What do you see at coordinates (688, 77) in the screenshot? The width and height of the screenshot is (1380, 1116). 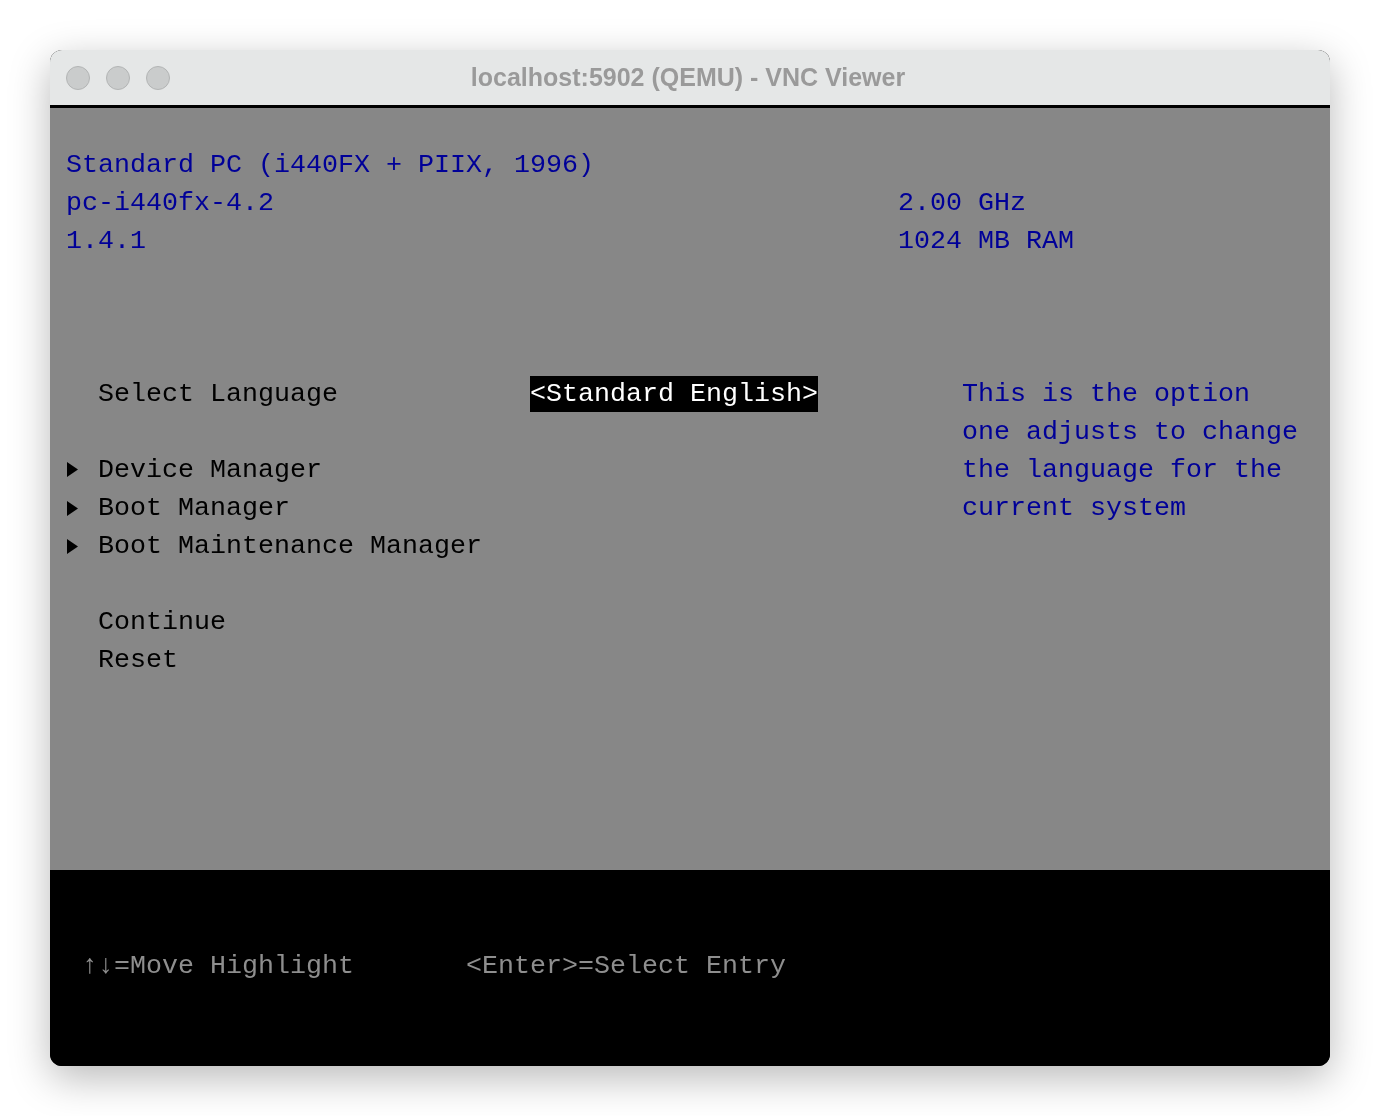 I see `window-title: localhost:5902 (QEMU) - VNC Viewer` at bounding box center [688, 77].